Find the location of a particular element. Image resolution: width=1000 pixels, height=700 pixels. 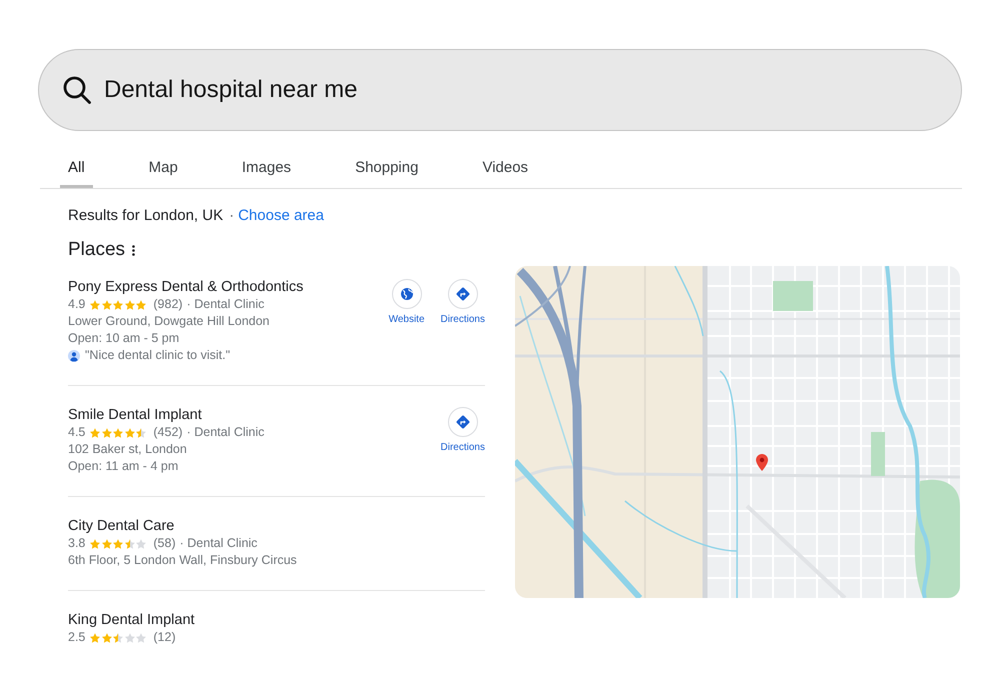

tab: All is located at coordinates (76, 169).